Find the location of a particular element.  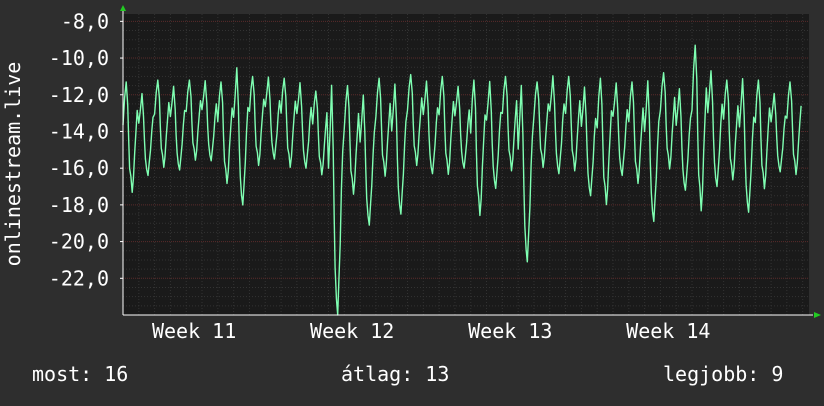

y-tick-label: -22,0 is located at coordinates (79, 278).